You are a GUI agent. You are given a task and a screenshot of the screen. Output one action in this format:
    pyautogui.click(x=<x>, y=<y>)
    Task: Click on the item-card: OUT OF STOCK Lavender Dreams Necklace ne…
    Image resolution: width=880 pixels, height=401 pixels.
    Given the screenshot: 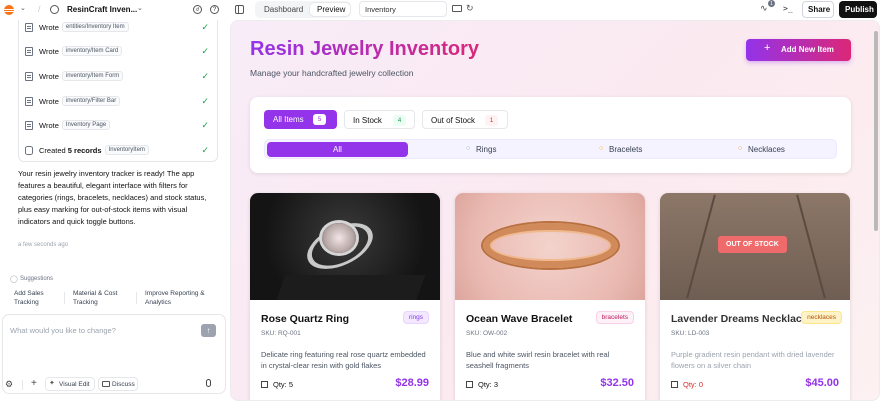 What is the action you would take?
    pyautogui.click(x=755, y=296)
    